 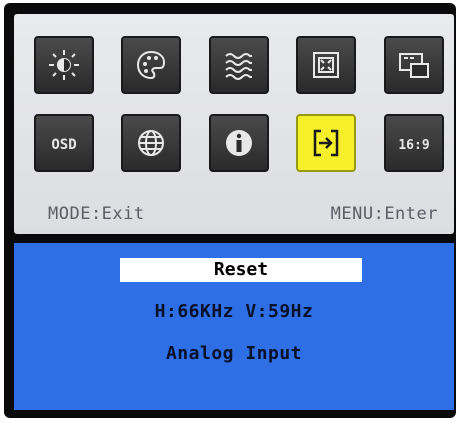 I want to click on position-icon, so click(x=326, y=65).